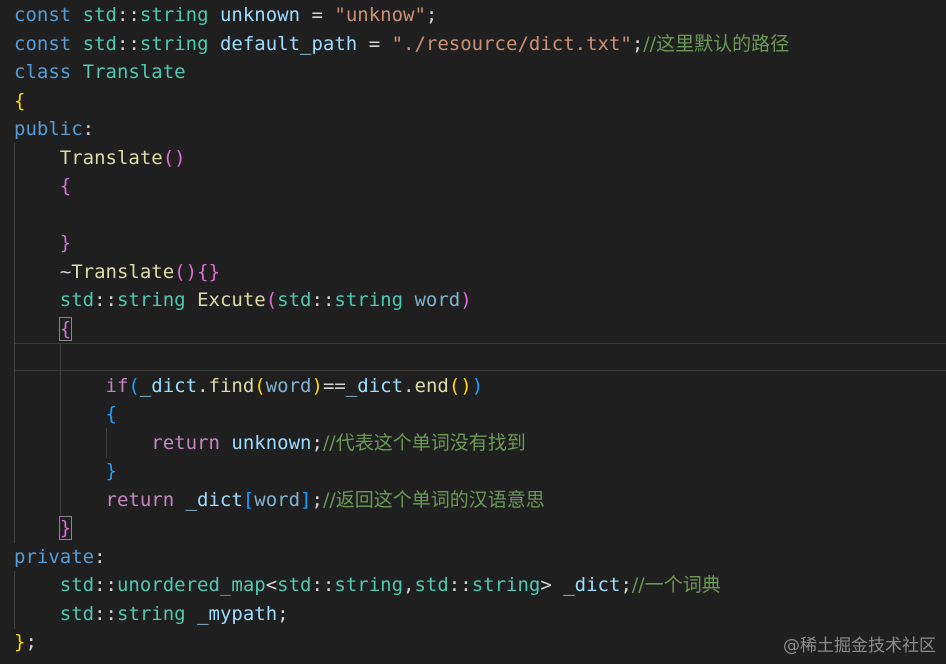  What do you see at coordinates (409, 585) in the screenshot?
I see `token-punct: ,` at bounding box center [409, 585].